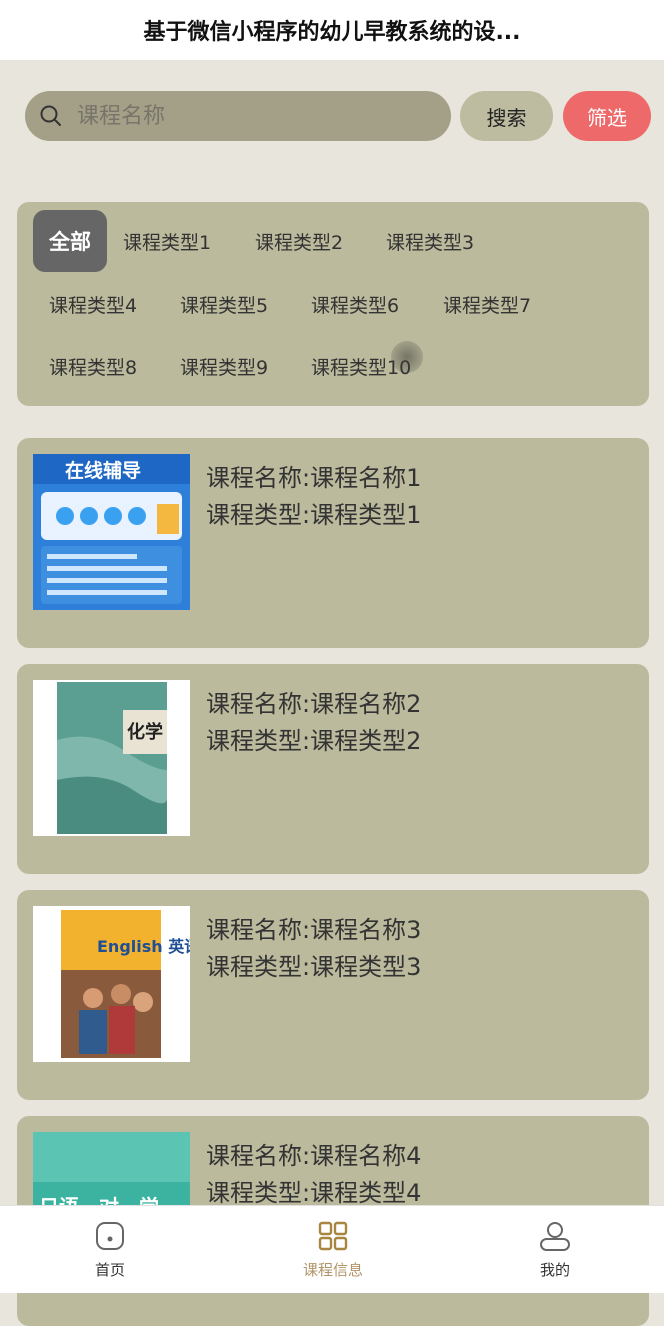 The width and height of the screenshot is (664, 1326). Describe the element at coordinates (167, 241) in the screenshot. I see `category-item: 课程类型1` at that location.